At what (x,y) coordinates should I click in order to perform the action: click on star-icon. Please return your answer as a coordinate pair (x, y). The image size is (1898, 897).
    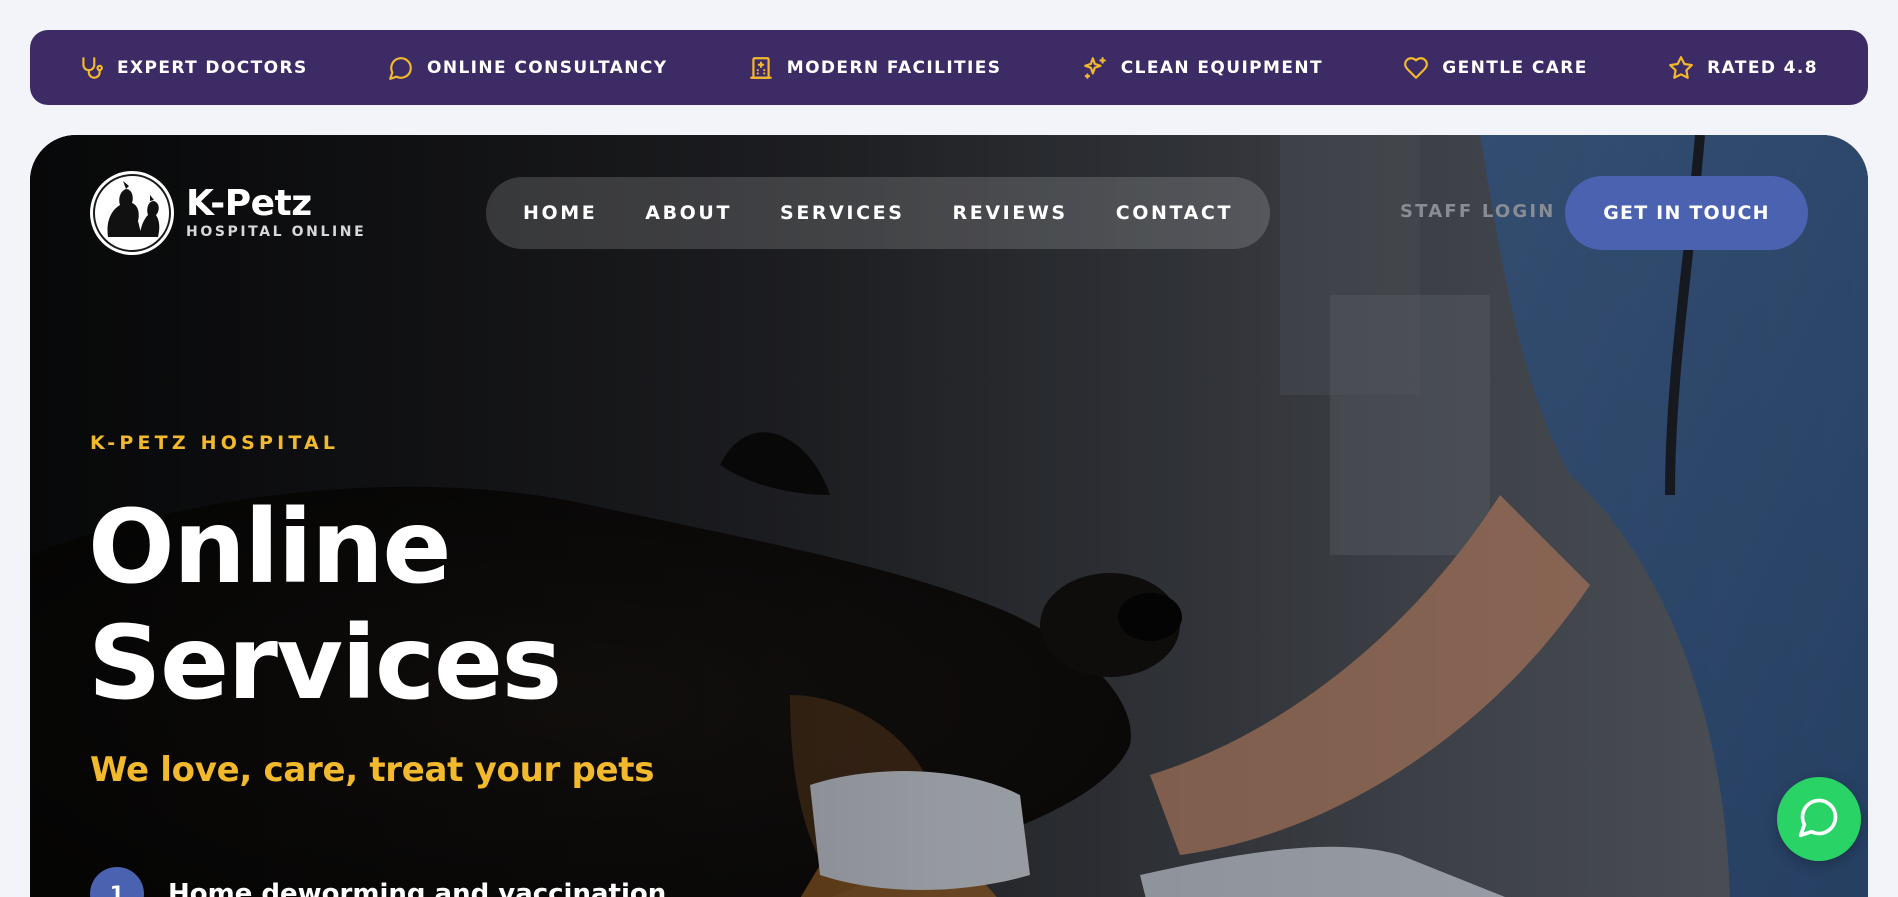
    Looking at the image, I should click on (1681, 68).